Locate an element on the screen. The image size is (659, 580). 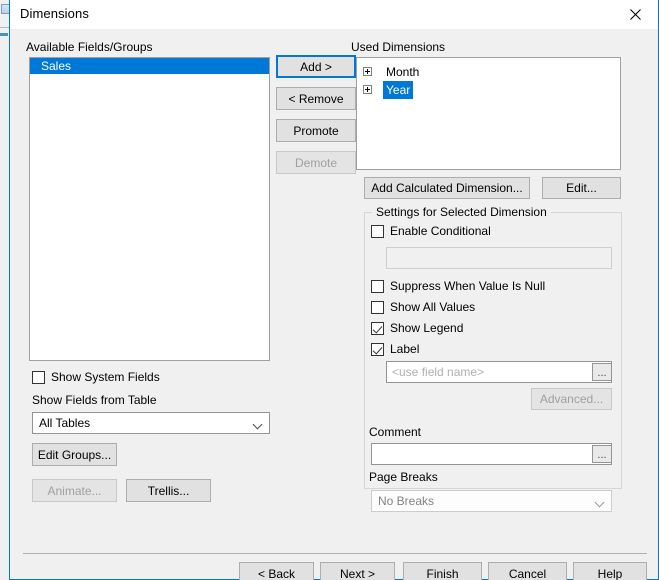
show-system-fields-checkbox: Show System Fields is located at coordinates (96, 377).